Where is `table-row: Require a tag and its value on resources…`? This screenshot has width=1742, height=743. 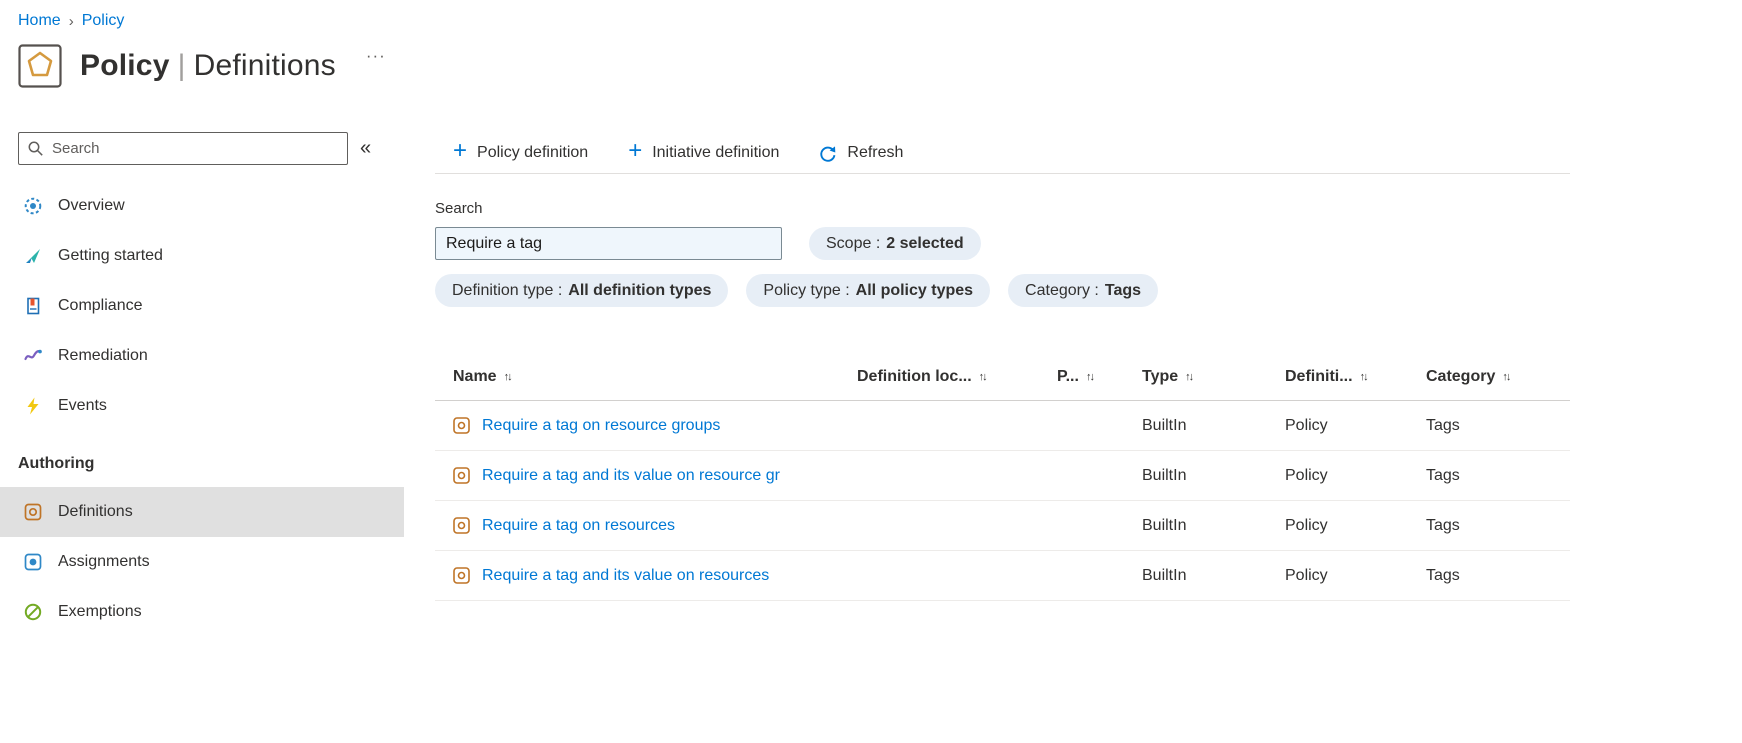
table-row: Require a tag and its value on resources… is located at coordinates (1002, 576).